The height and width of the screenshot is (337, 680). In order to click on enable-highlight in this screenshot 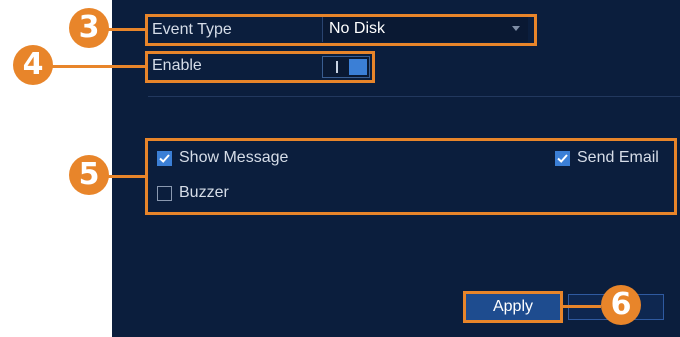, I will do `click(260, 67)`.